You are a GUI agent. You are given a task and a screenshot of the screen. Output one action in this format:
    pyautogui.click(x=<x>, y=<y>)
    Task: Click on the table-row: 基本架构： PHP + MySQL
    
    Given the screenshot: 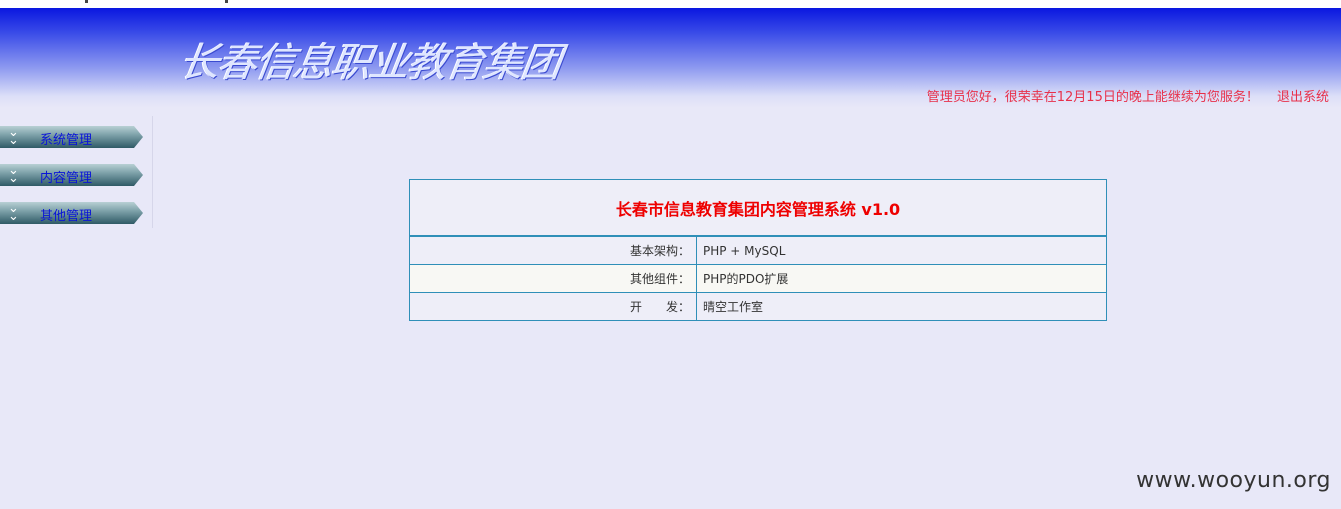 What is the action you would take?
    pyautogui.click(x=758, y=250)
    